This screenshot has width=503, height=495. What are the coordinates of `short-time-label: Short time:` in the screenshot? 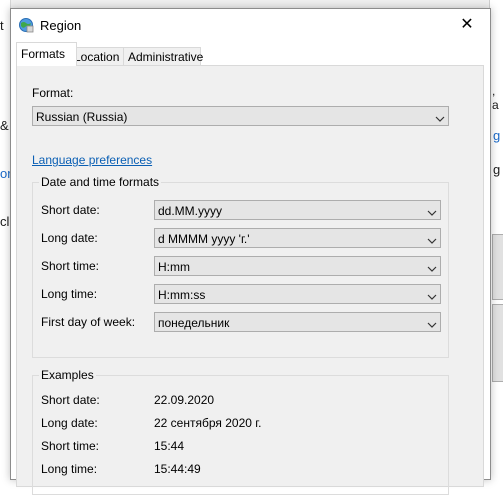 It's located at (70, 266).